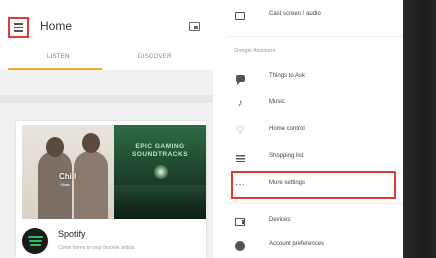 The height and width of the screenshot is (258, 436). Describe the element at coordinates (55, 69) in the screenshot. I see `active-tab-indicator` at that location.